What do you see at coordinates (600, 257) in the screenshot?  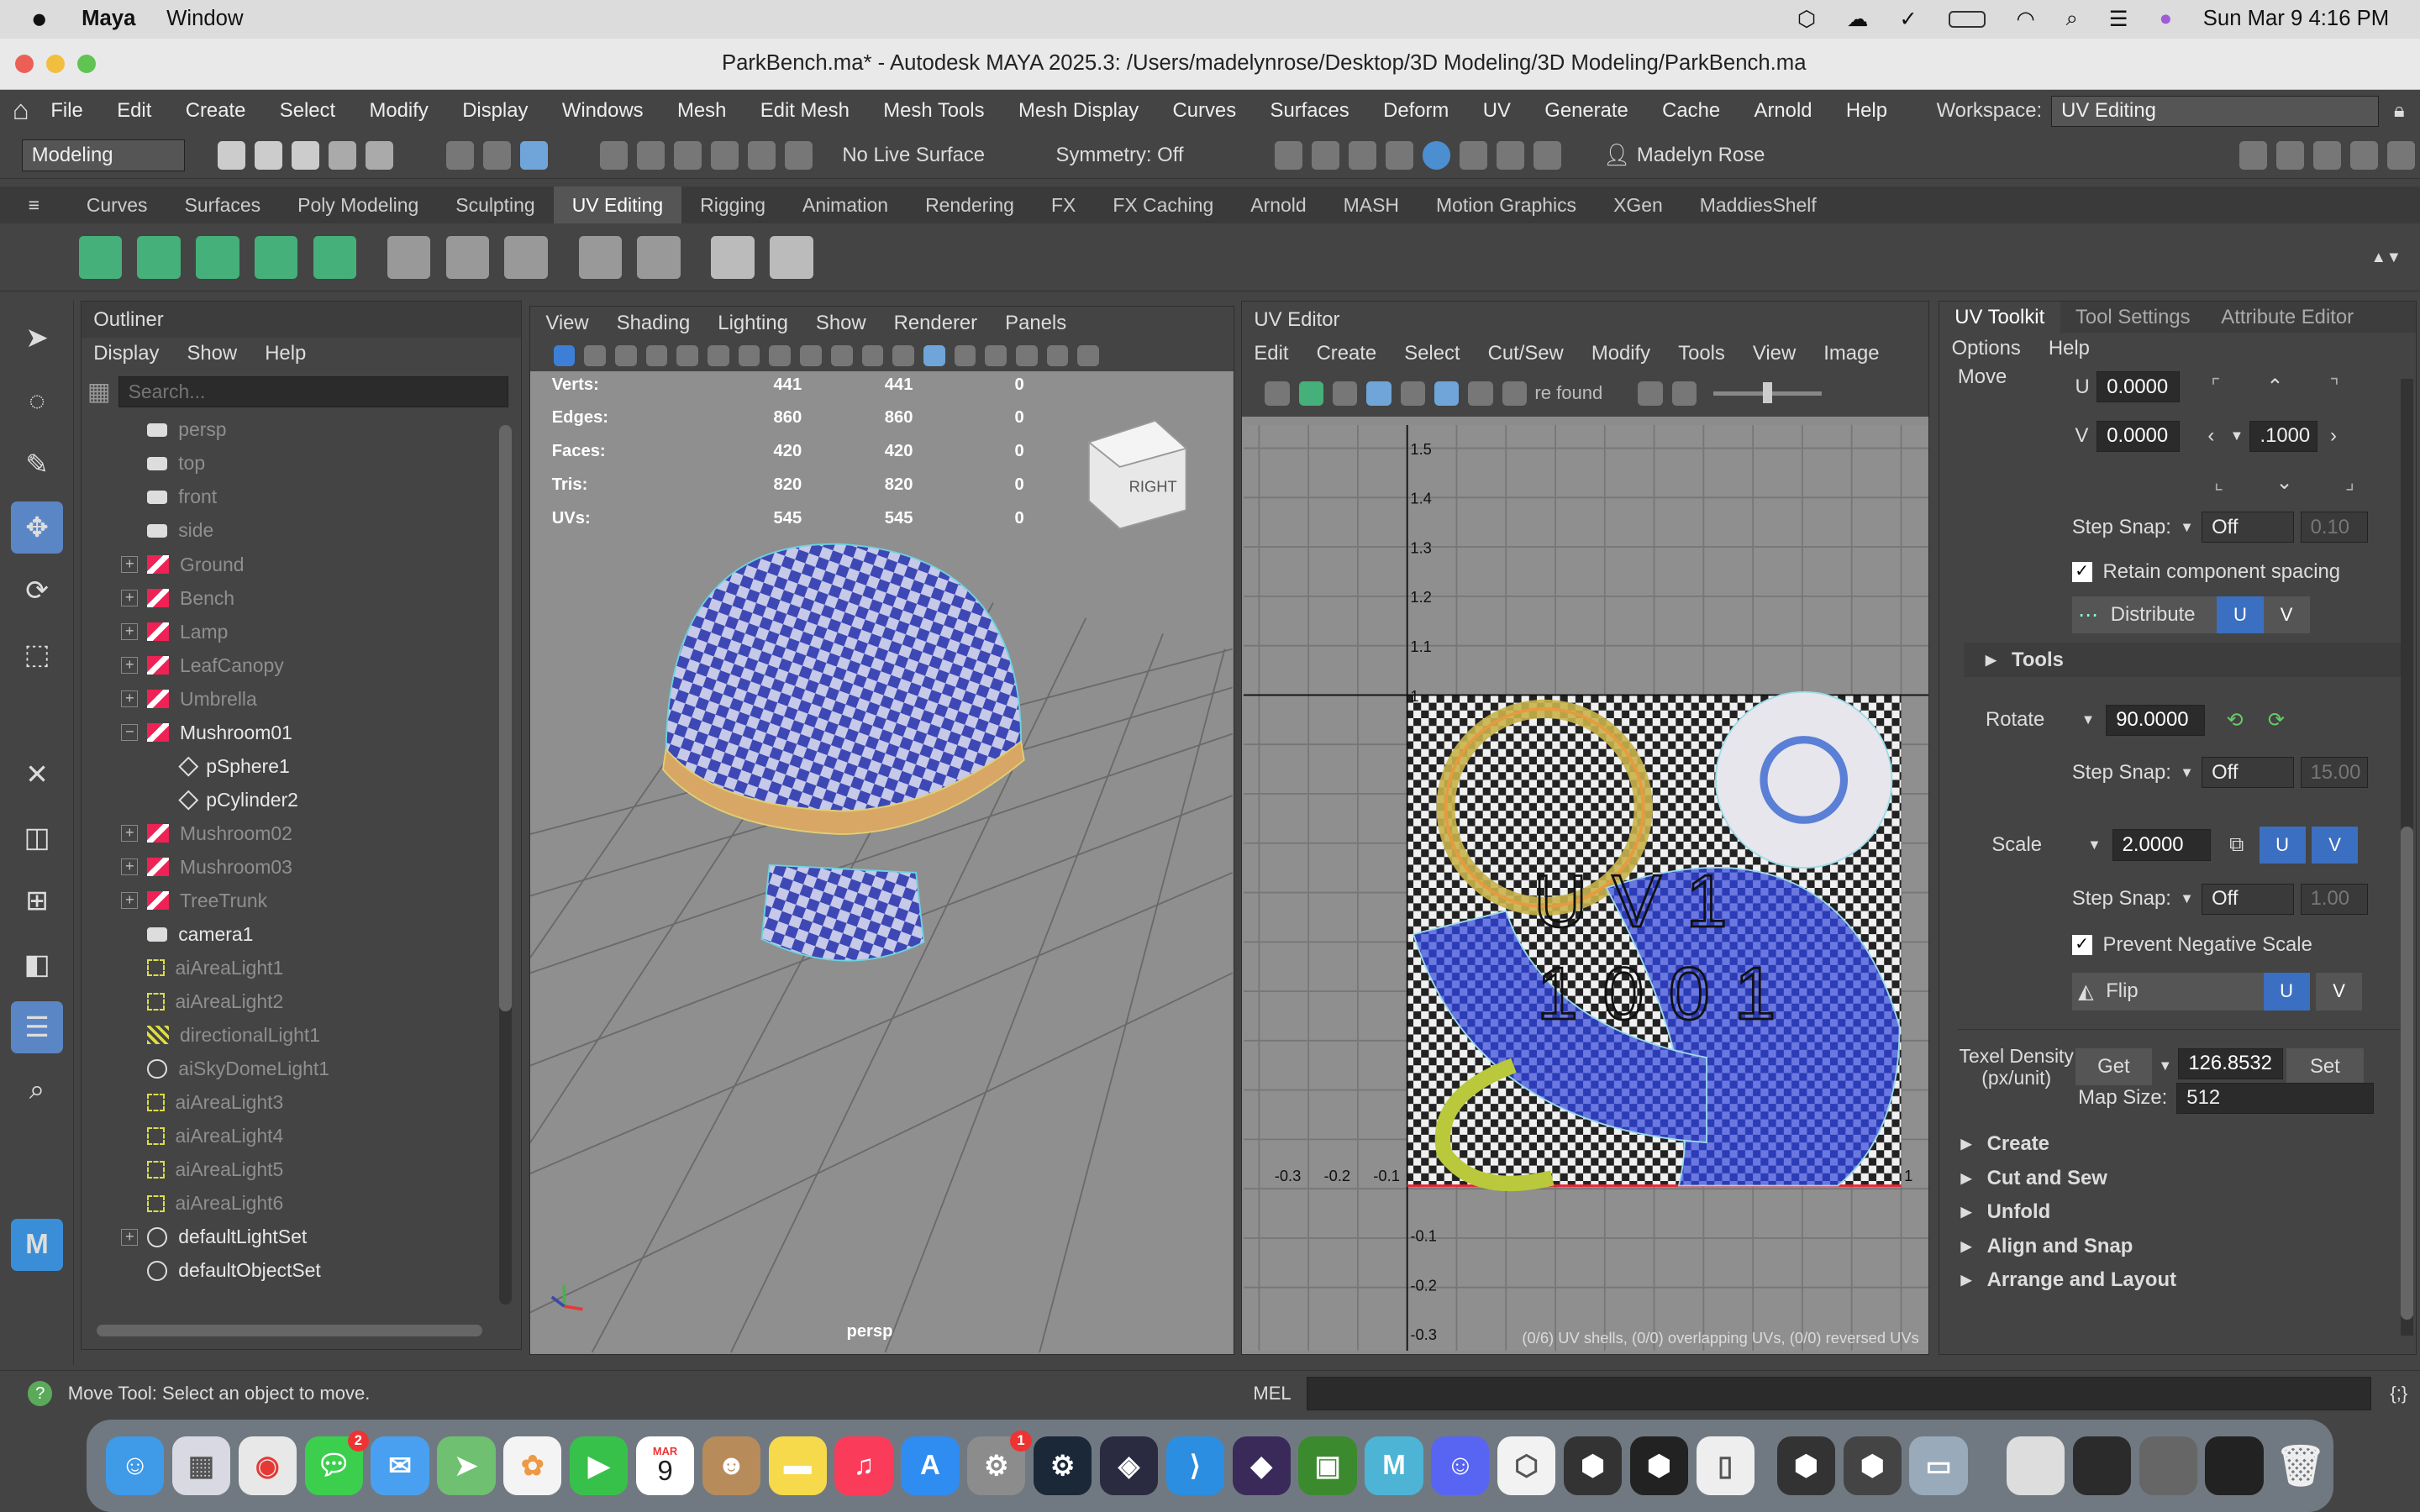 I see `sew-uv-icon` at bounding box center [600, 257].